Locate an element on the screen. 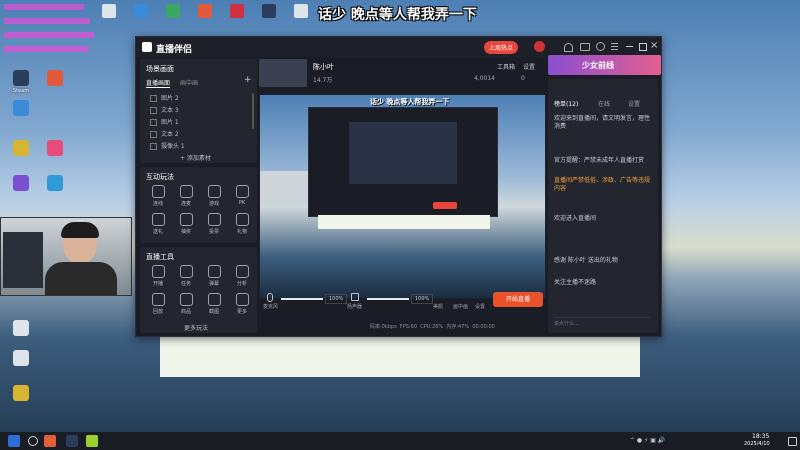 This screenshot has width=800, height=450. preview-webcam is located at coordinates (285, 186).